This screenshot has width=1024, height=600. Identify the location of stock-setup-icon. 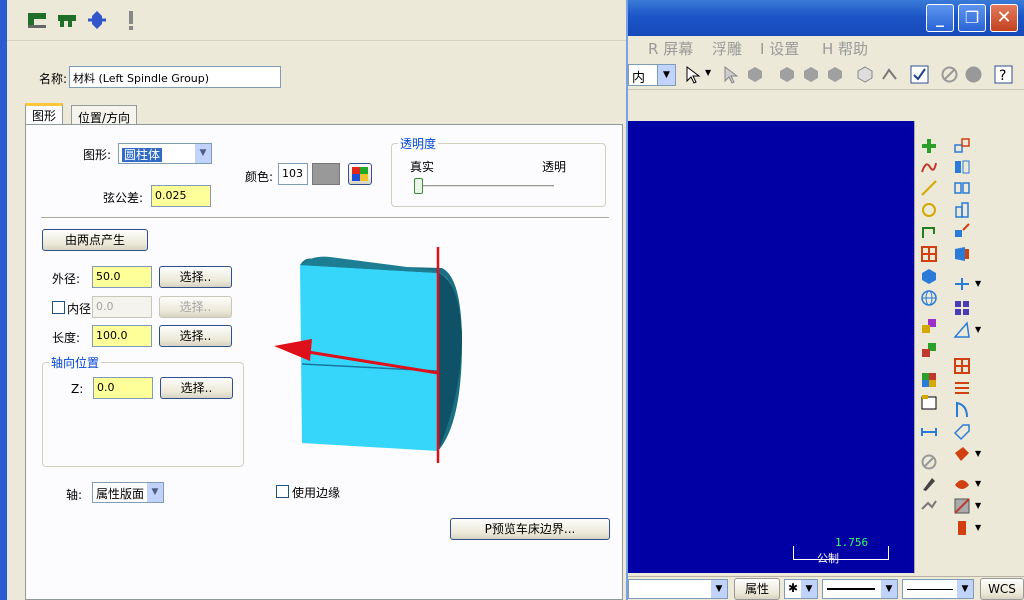
(37, 20).